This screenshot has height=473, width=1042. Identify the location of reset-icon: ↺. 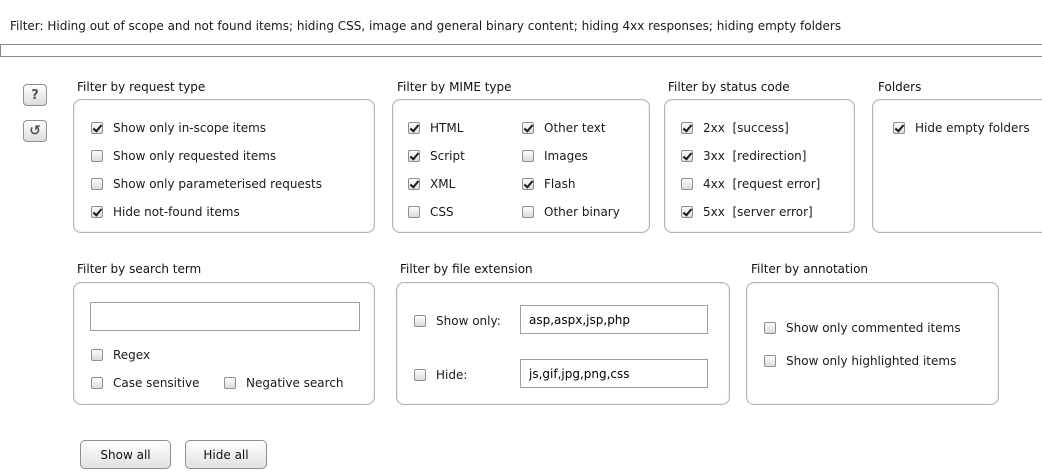
(35, 131).